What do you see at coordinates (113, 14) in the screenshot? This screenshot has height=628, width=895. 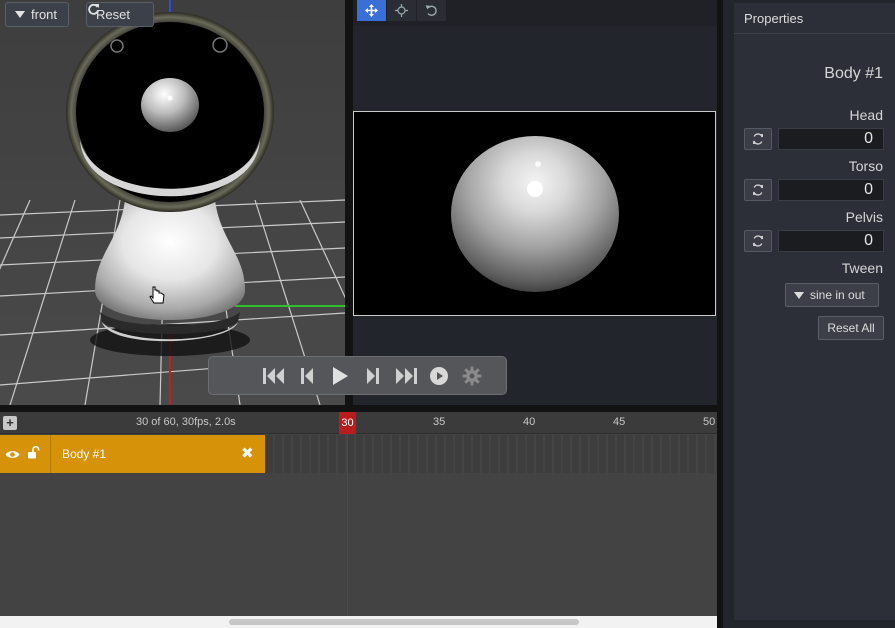 I see `reset-button-label: Reset` at bounding box center [113, 14].